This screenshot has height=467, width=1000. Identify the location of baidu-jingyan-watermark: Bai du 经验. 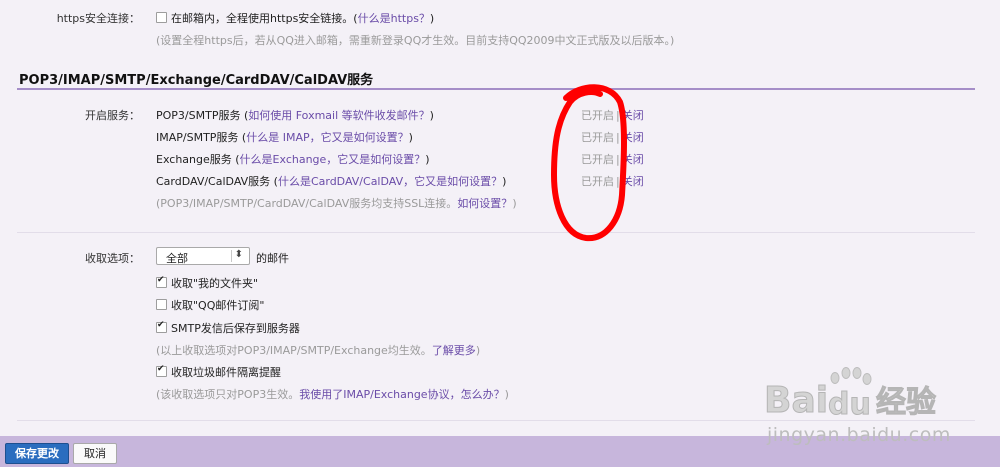
(850, 395).